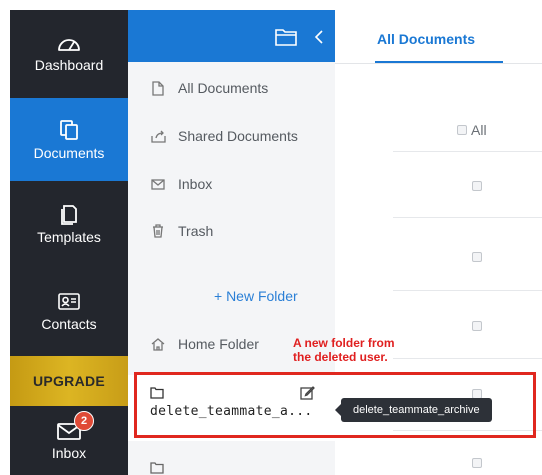 The width and height of the screenshot is (542, 475). What do you see at coordinates (69, 215) in the screenshot?
I see `templates-icon` at bounding box center [69, 215].